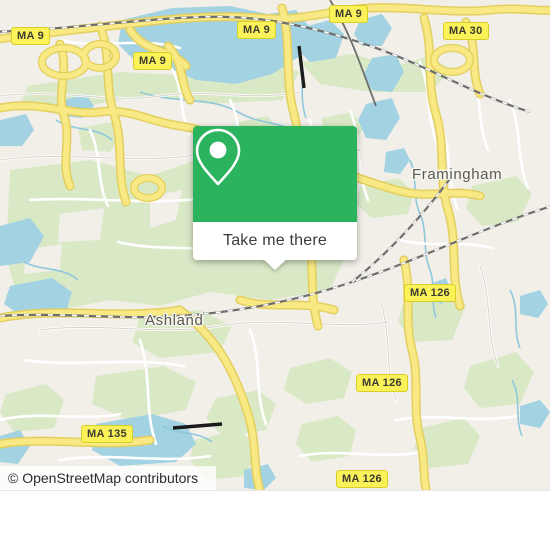 Image resolution: width=550 pixels, height=550 pixels. I want to click on callout-action-panel: Take me there, so click(275, 241).